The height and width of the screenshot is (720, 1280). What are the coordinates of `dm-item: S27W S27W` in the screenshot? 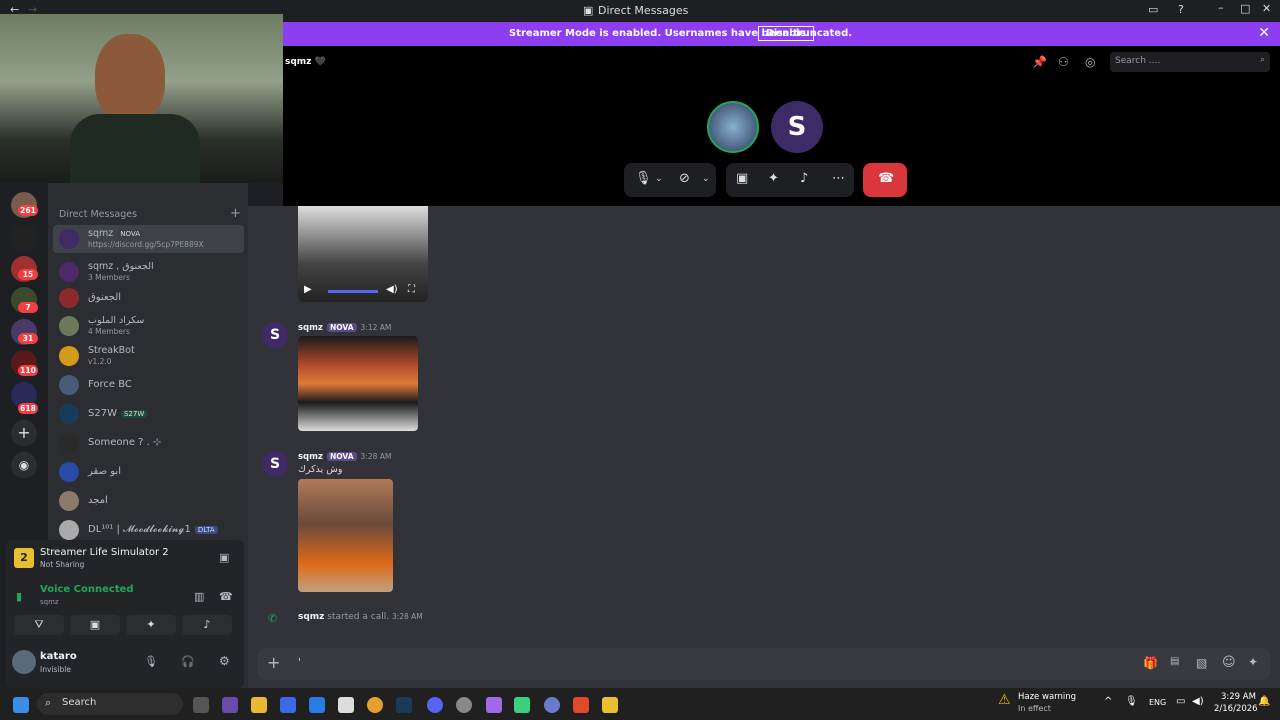 It's located at (148, 414).